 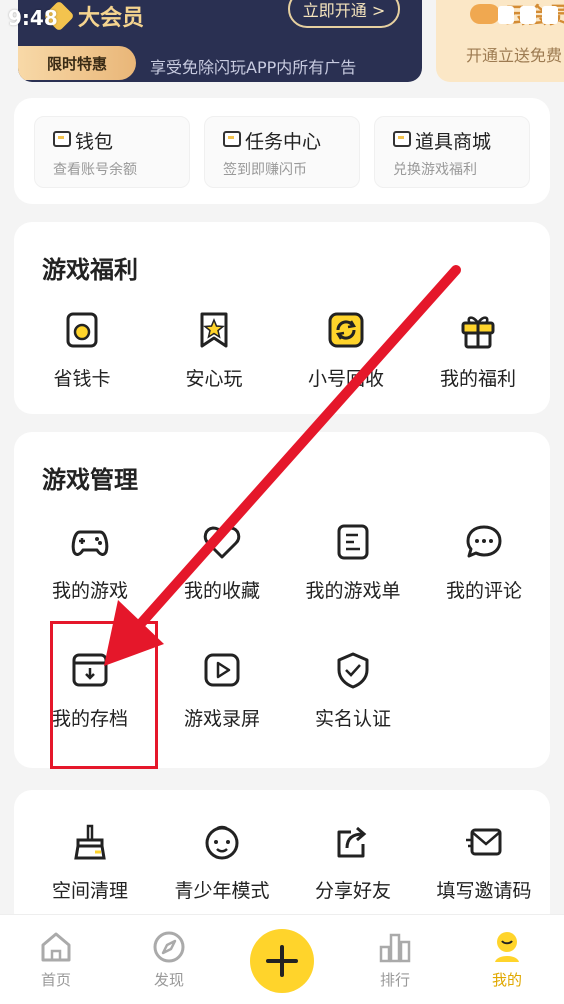 I want to click on nav-label: 排行, so click(x=394, y=980).